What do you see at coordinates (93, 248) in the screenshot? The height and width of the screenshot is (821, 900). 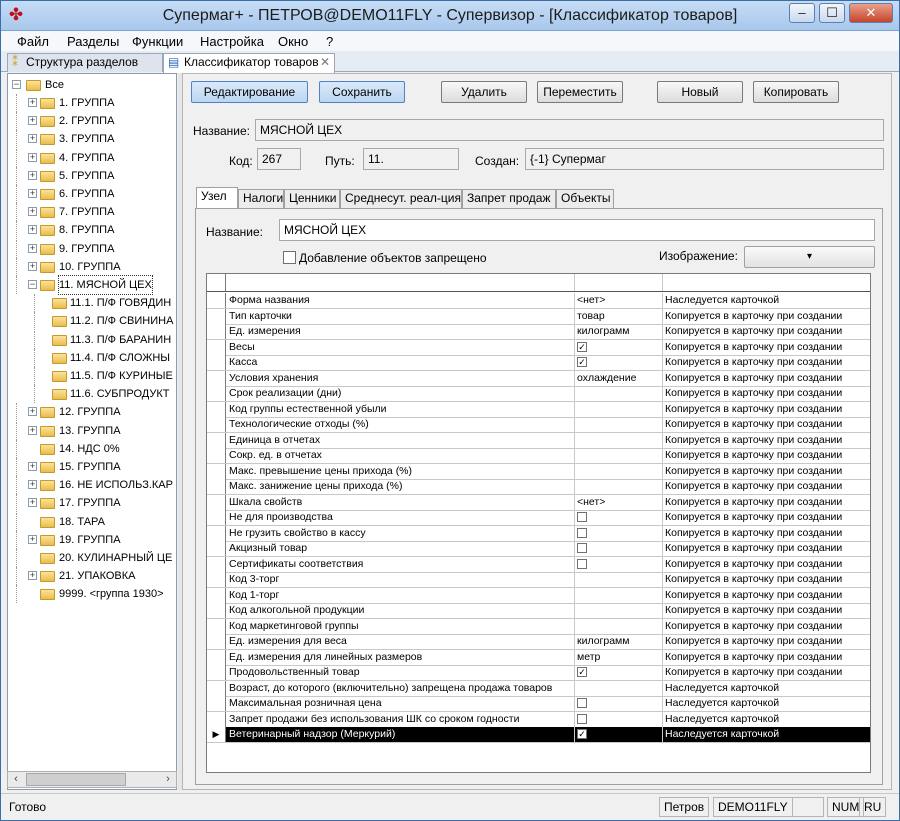 I see `tree-item: +9. ГРУППА` at bounding box center [93, 248].